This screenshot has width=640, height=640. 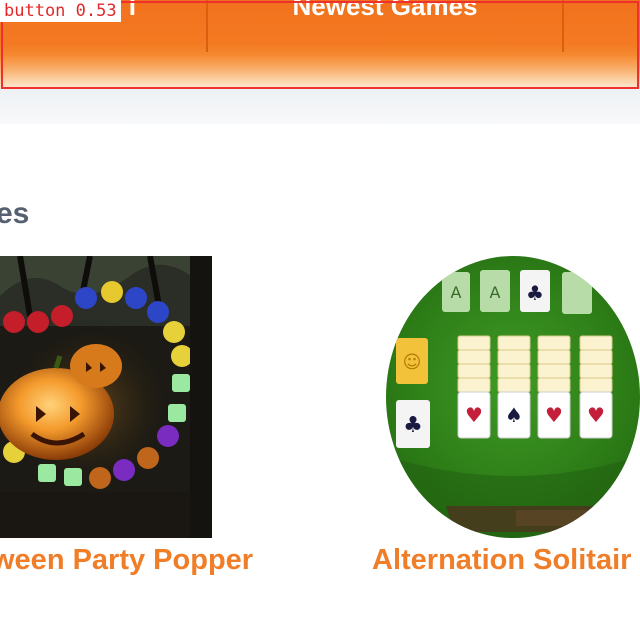 I want to click on game-thumbnail, so click(x=106, y=397).